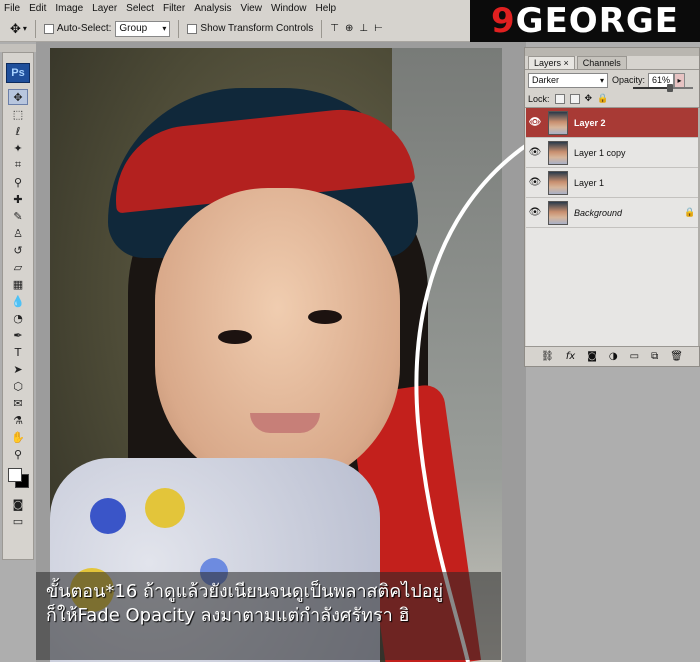  Describe the element at coordinates (18, 335) in the screenshot. I see `pen-icon: ✒` at that location.